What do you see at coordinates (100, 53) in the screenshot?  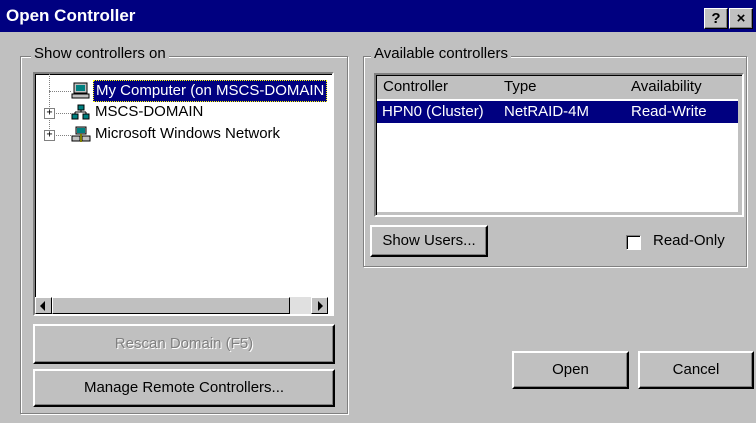 I see `show-controllers-label: Show controllers on` at bounding box center [100, 53].